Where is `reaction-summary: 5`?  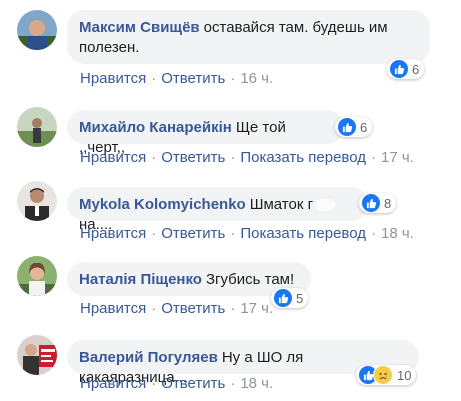
reaction-summary: 5 is located at coordinates (290, 298).